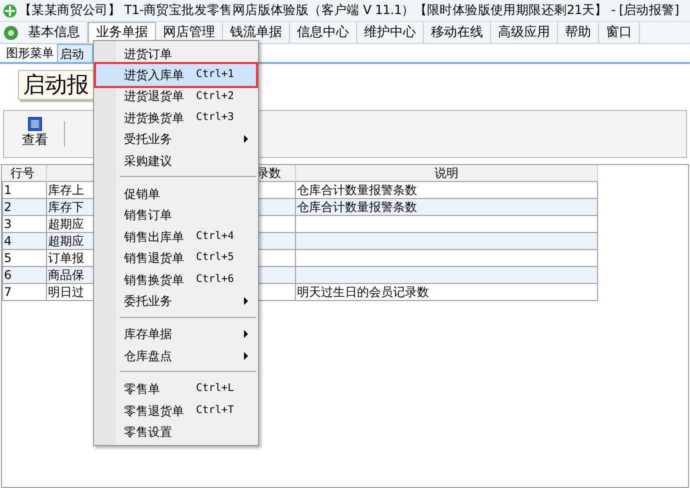  Describe the element at coordinates (363, 292) in the screenshot. I see `table-cell: 明天过生日的会员记录数` at that location.